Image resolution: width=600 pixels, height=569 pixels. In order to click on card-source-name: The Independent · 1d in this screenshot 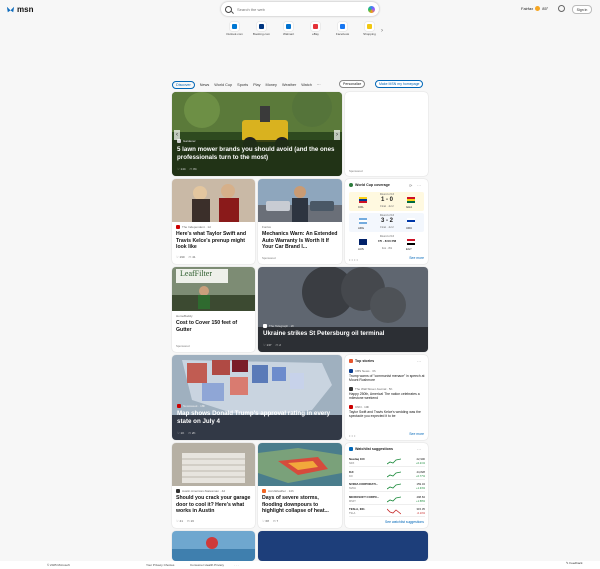, I will do `click(196, 227)`.